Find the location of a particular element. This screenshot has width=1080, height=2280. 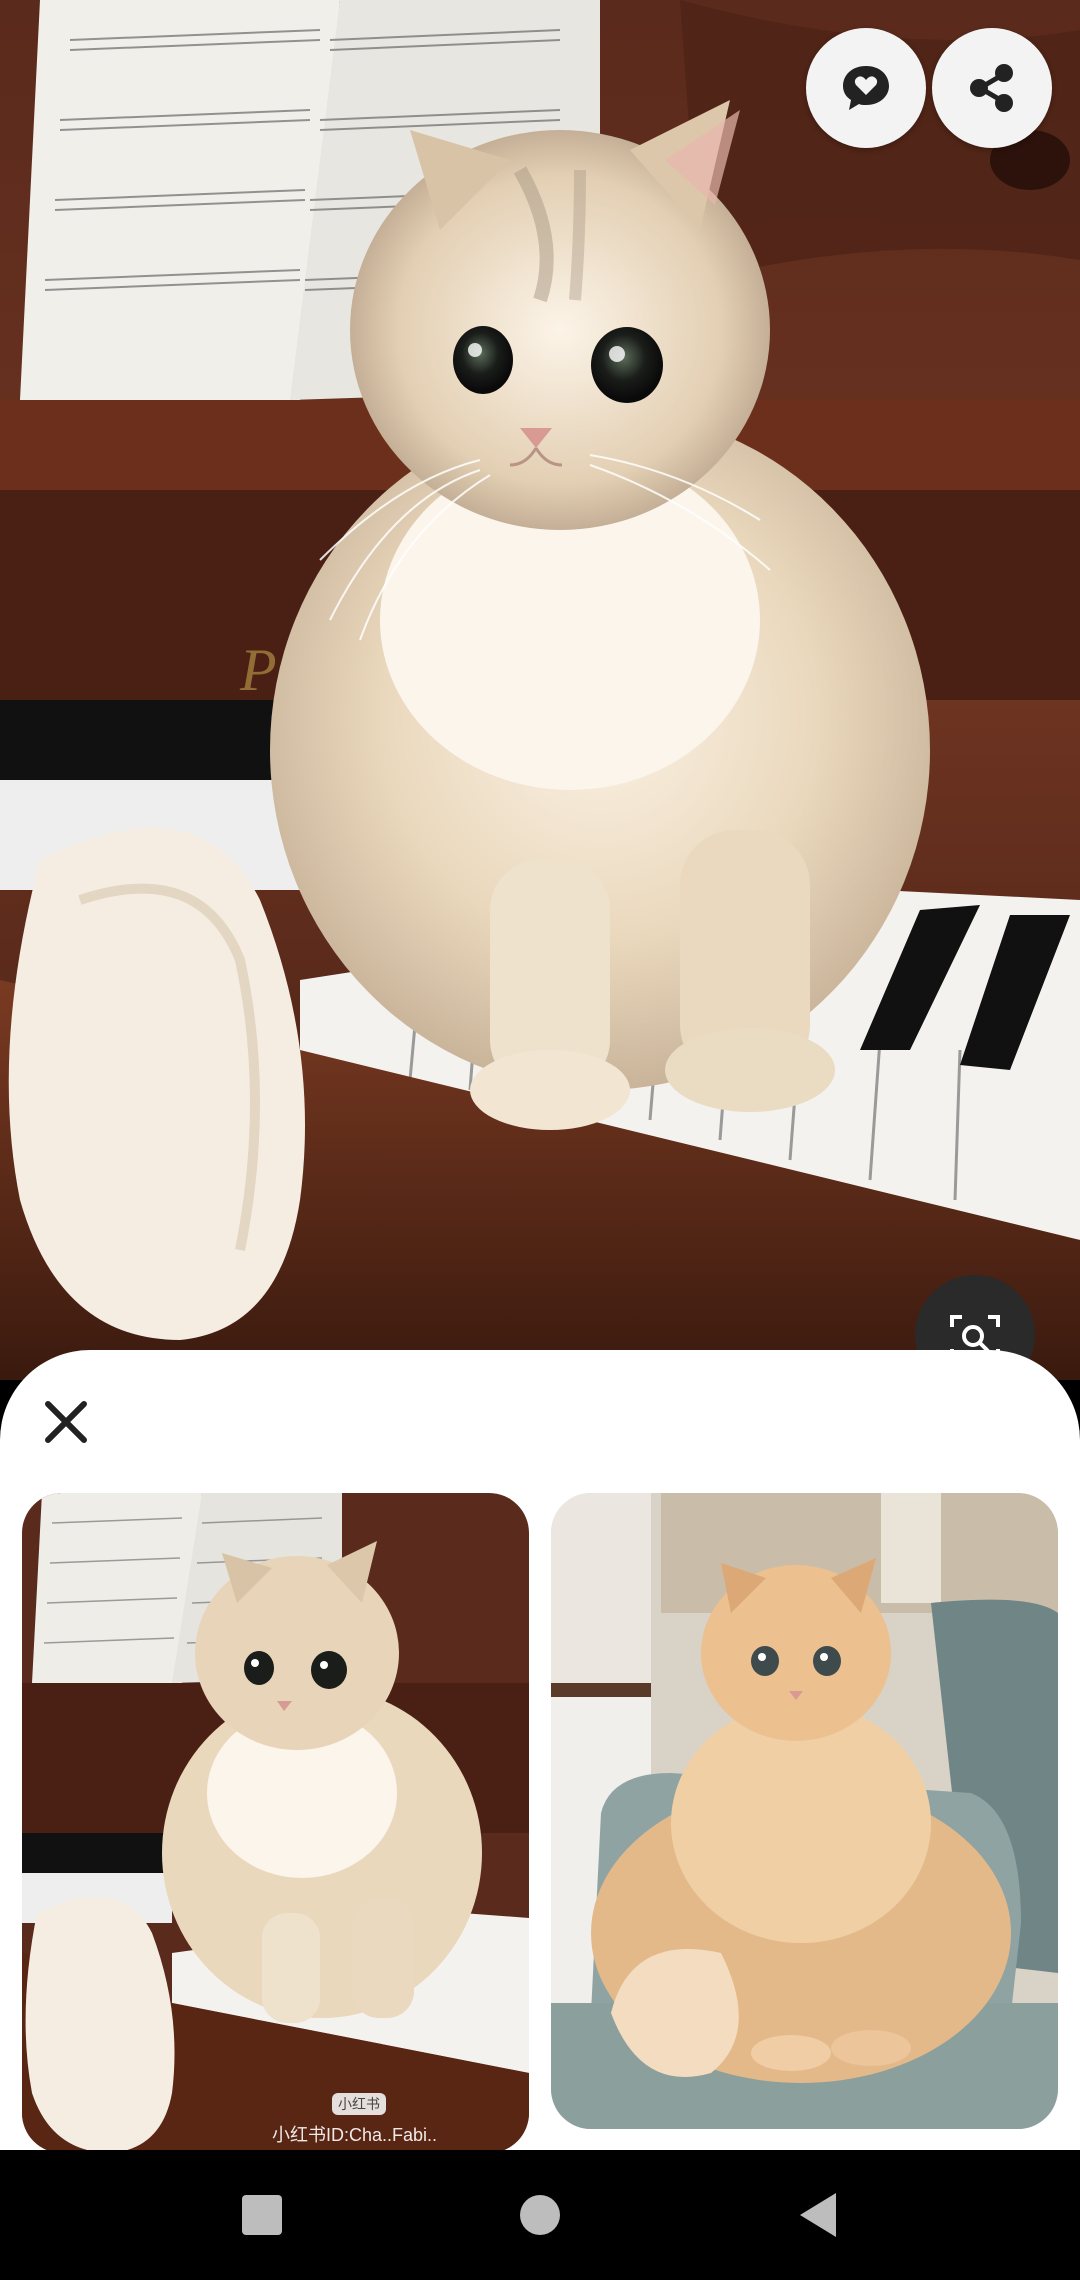

back-button is located at coordinates (818, 2215).